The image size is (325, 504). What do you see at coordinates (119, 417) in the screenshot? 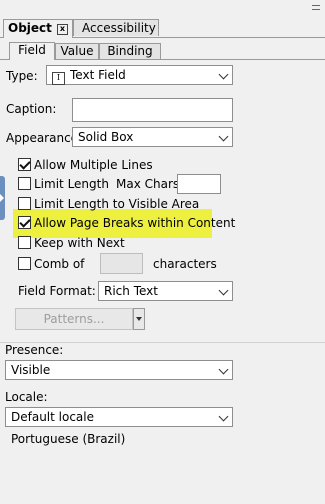
I see `locale-select: Default locale` at bounding box center [119, 417].